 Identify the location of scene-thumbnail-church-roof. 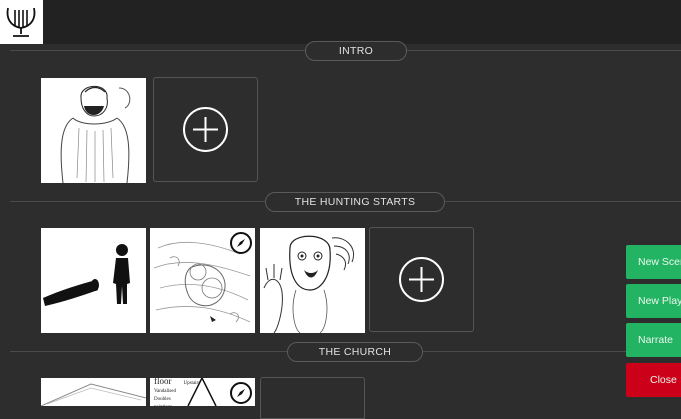
(93, 392).